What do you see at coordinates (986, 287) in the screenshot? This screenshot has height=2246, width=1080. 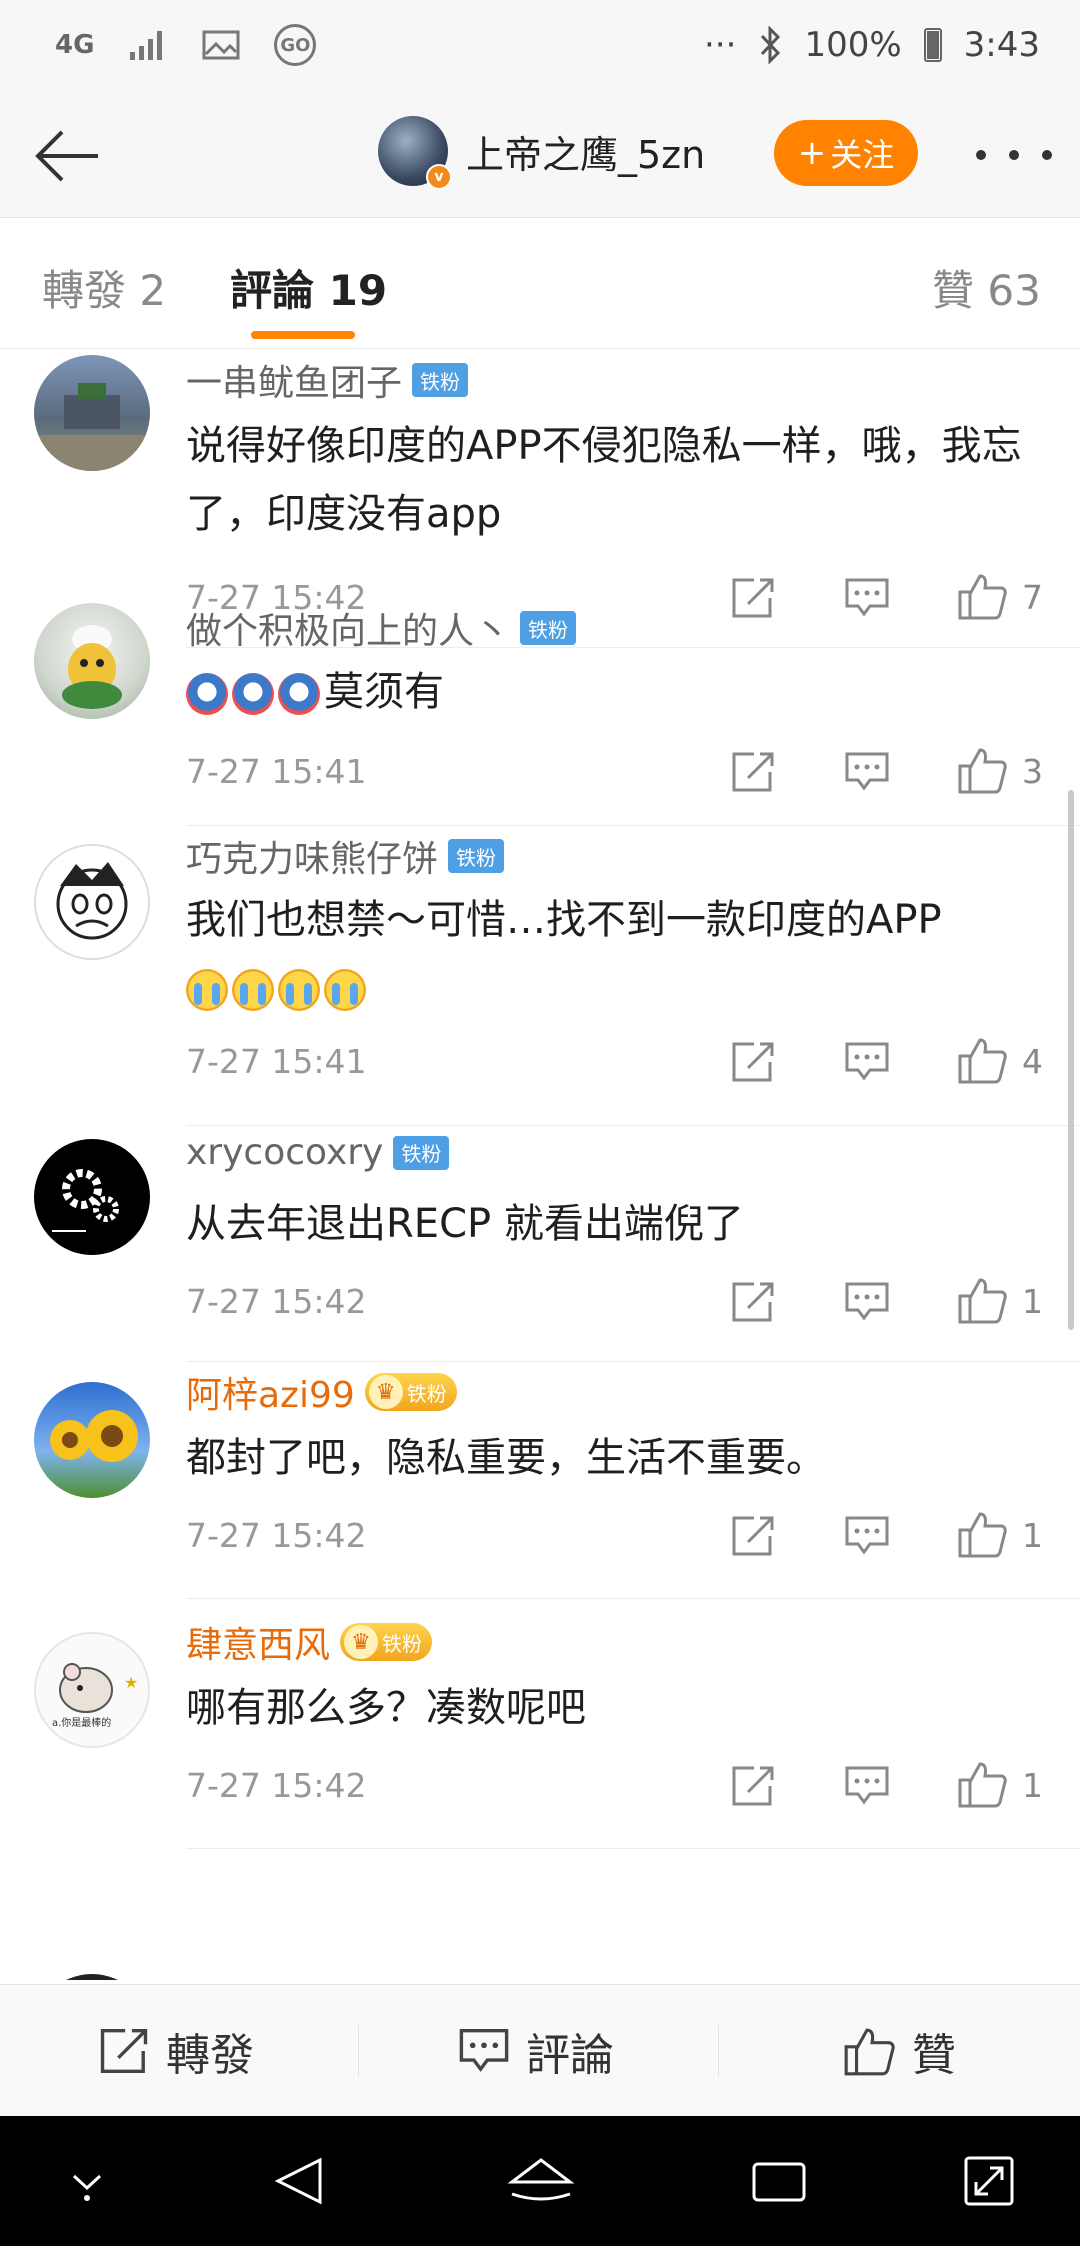 I see `tab-likes: 贊 63` at bounding box center [986, 287].